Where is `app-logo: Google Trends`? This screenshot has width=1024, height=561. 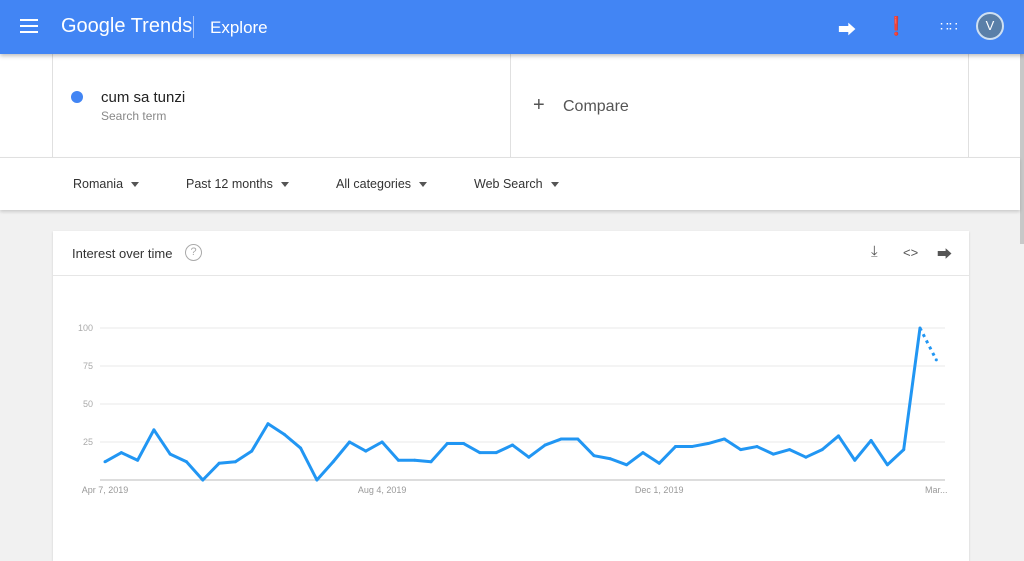 app-logo: Google Trends is located at coordinates (126, 26).